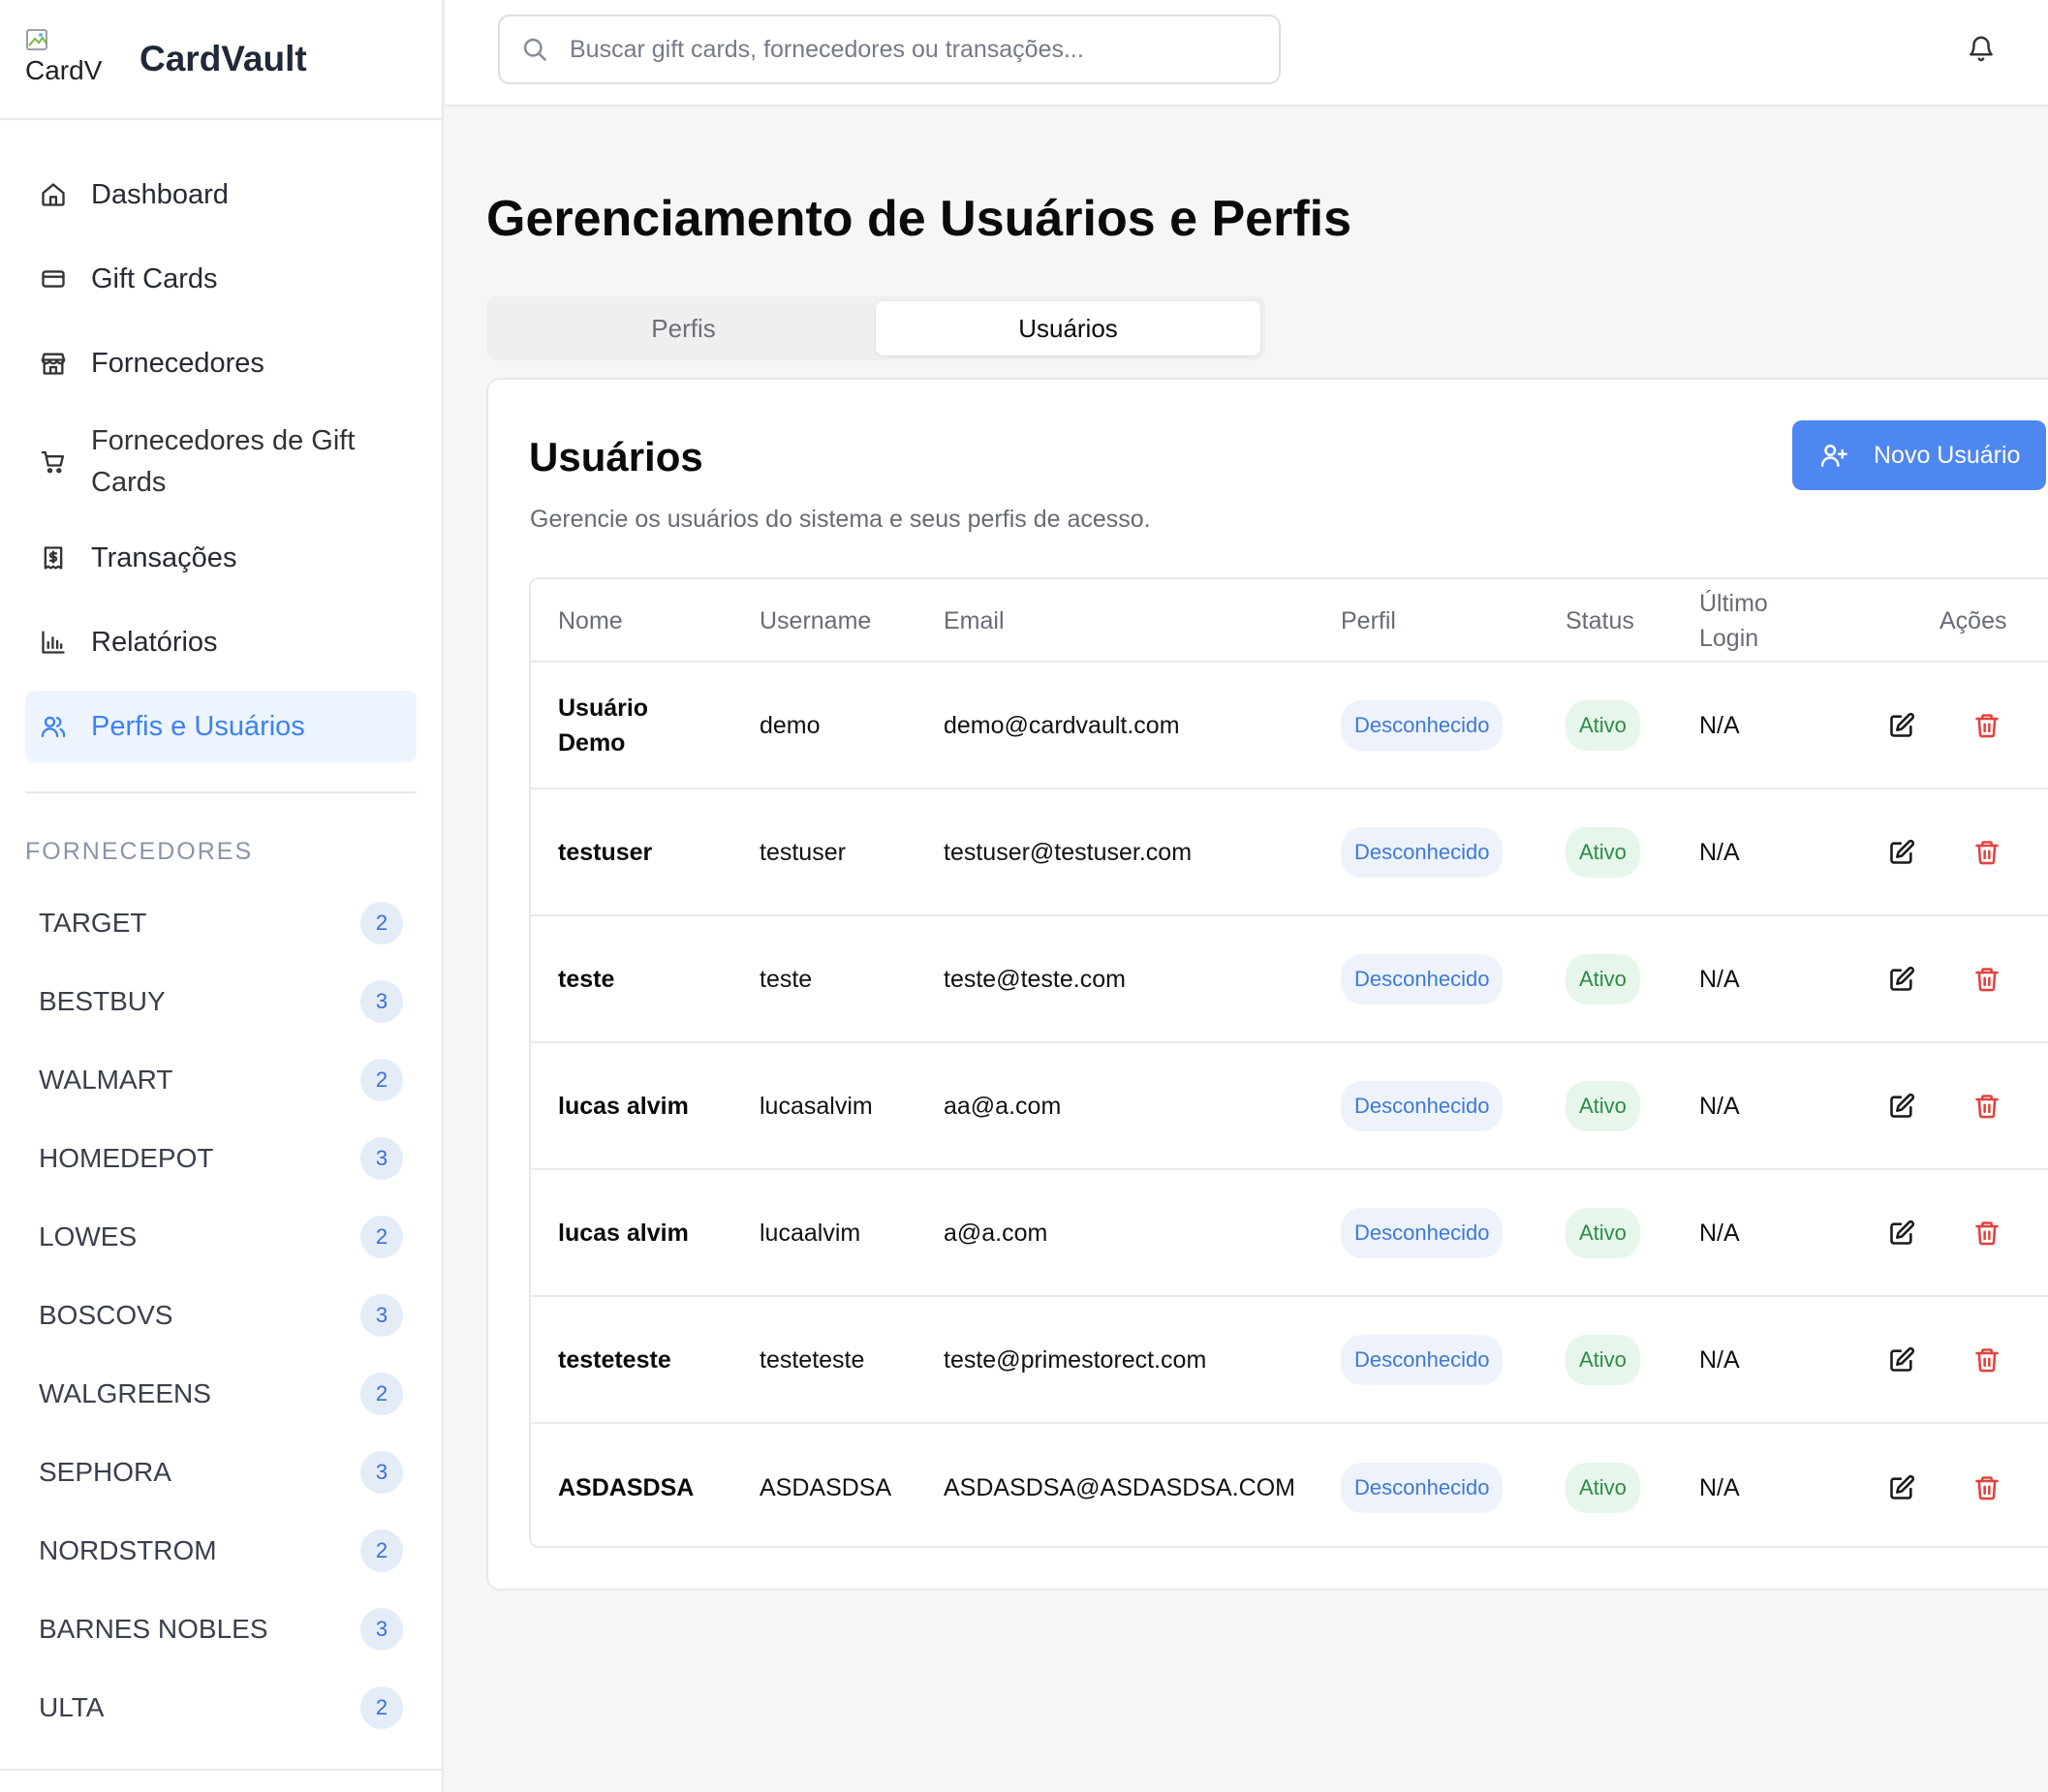  What do you see at coordinates (221, 279) in the screenshot?
I see `nav-item-gift-cards: Gift Cards` at bounding box center [221, 279].